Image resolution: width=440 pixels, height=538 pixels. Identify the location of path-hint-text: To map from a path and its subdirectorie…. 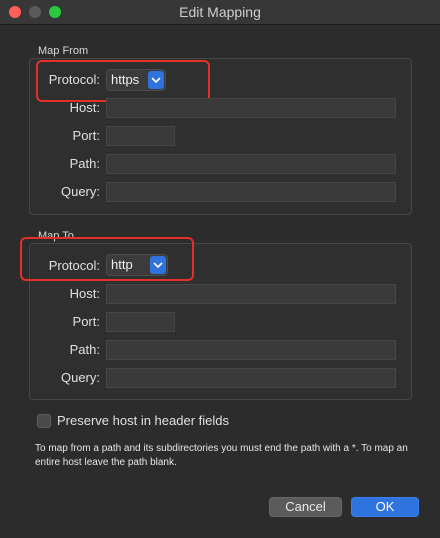
(221, 455).